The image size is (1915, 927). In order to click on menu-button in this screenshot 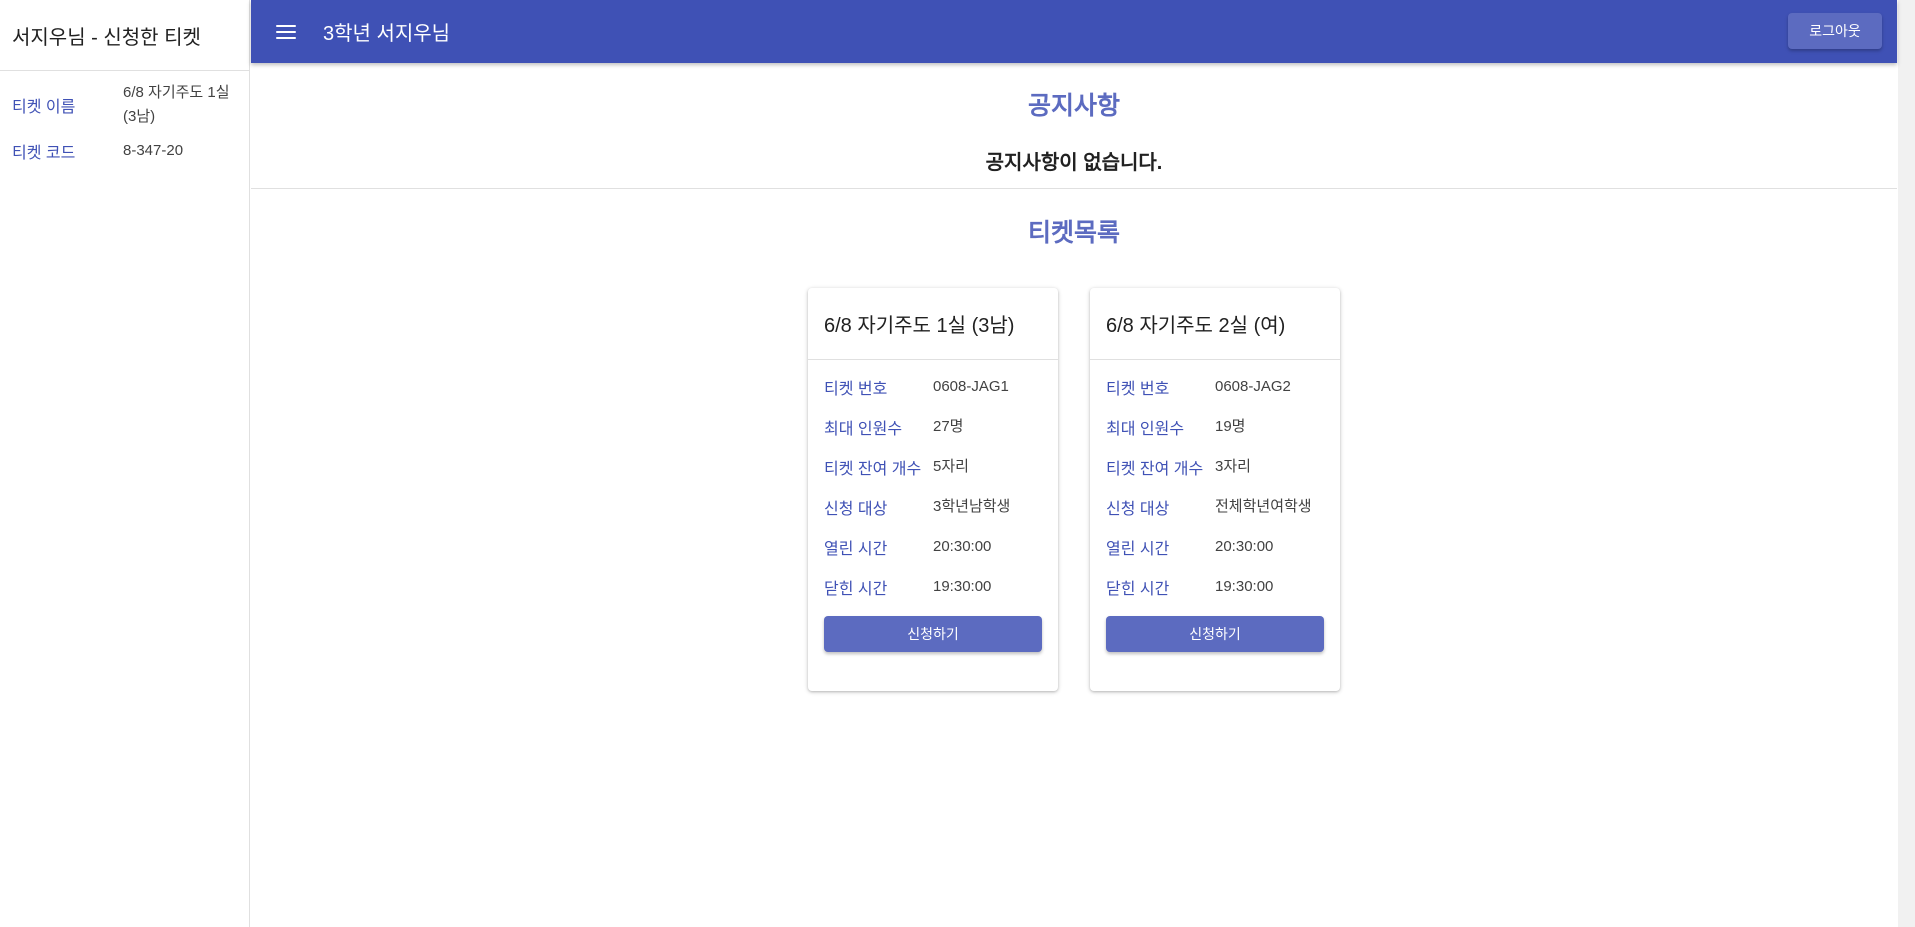, I will do `click(286, 32)`.